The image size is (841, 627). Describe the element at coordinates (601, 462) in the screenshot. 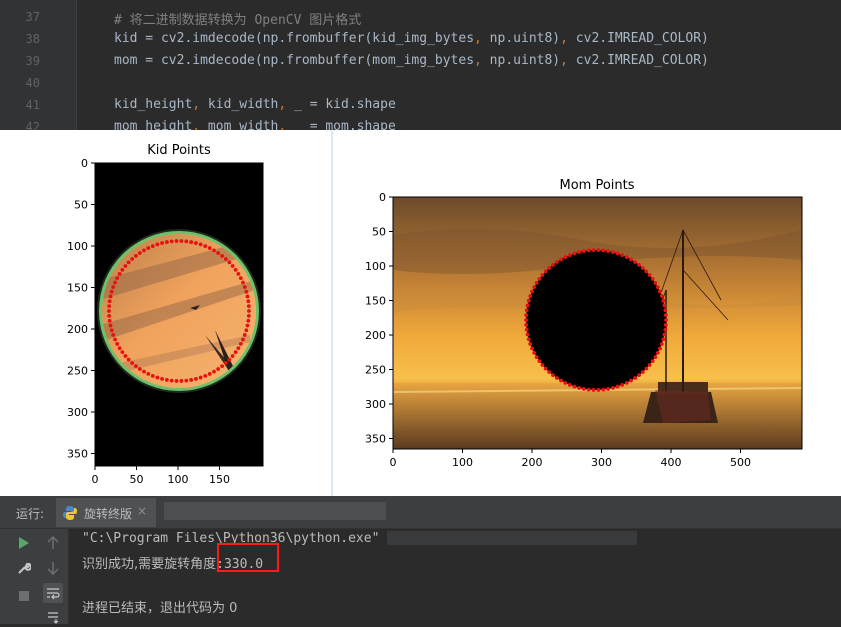

I see `x-tick-label: 300` at that location.